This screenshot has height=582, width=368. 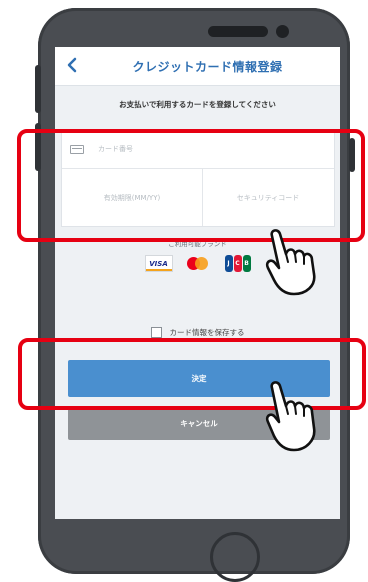 I want to click on save-card-option: カード情報を保存する, so click(x=197, y=332).